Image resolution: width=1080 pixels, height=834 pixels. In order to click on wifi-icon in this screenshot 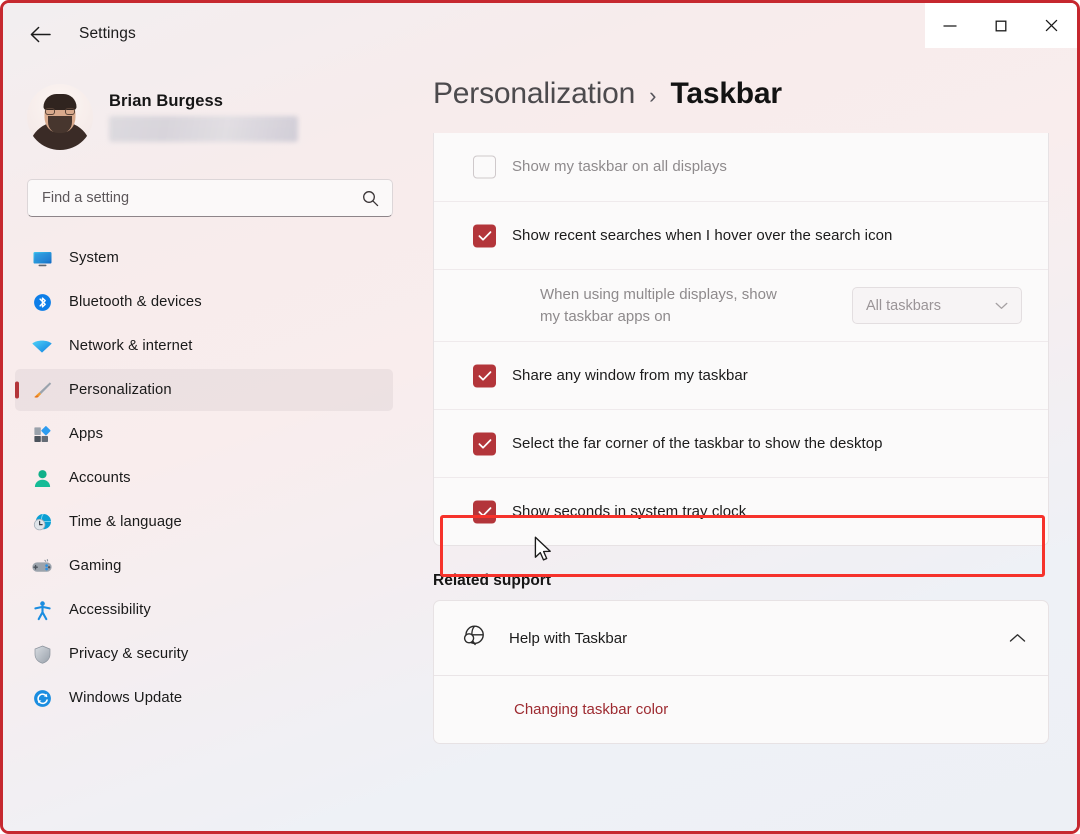, I will do `click(42, 346)`.